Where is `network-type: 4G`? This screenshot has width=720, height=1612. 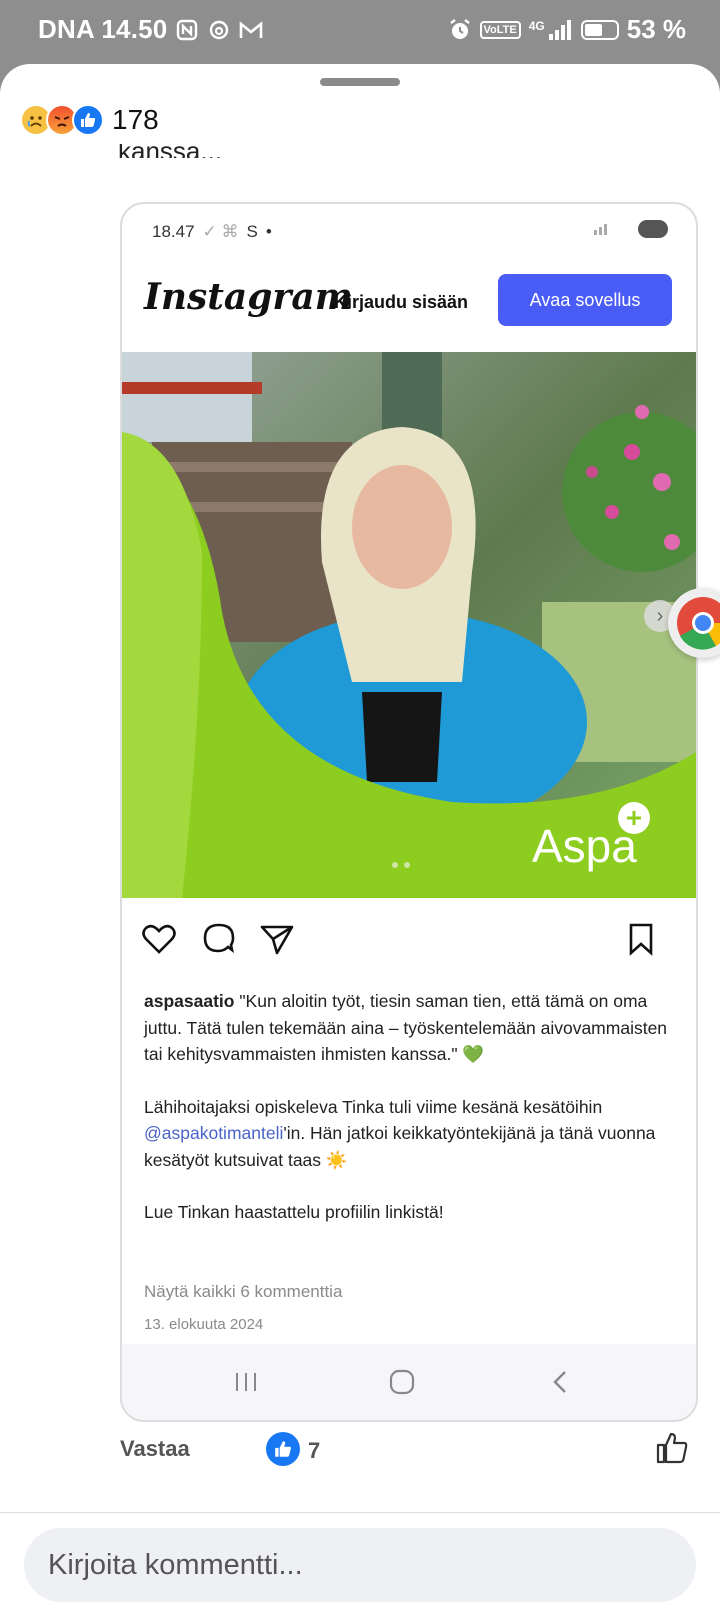
network-type: 4G is located at coordinates (536, 25).